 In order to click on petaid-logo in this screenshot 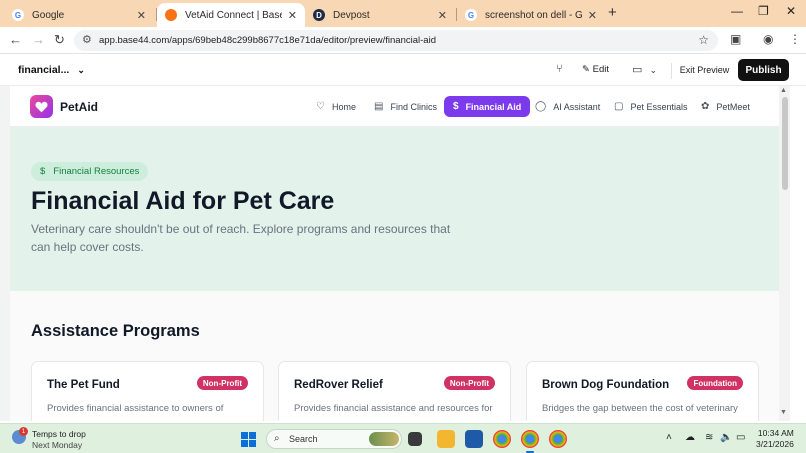, I will do `click(41, 106)`.